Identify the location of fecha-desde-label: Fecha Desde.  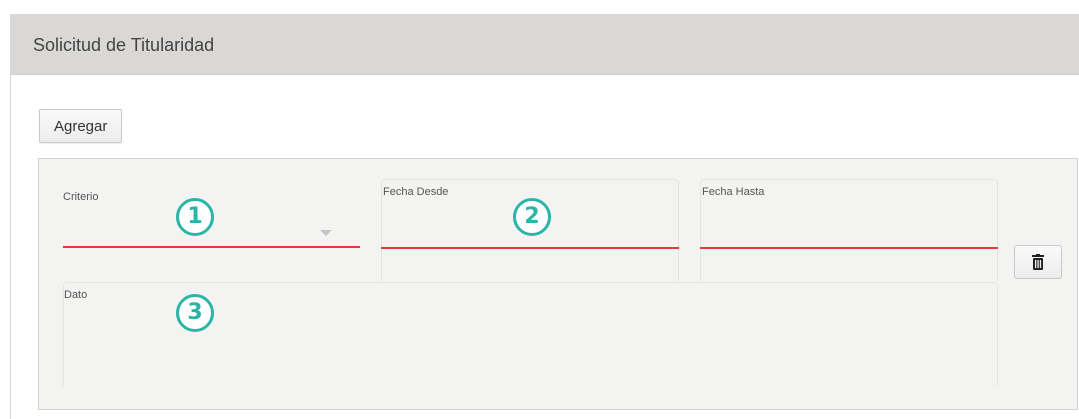
(416, 192).